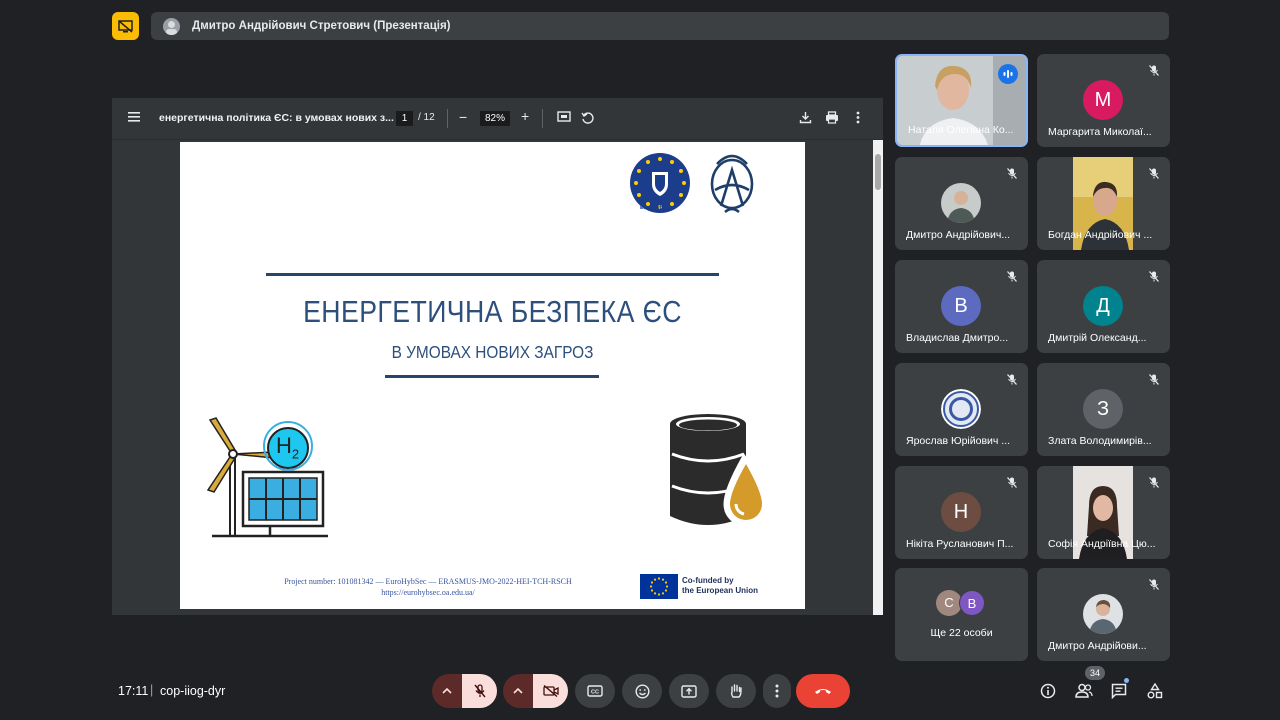 The image size is (1280, 720). Describe the element at coordinates (1084, 690) in the screenshot. I see `people-icon` at that location.